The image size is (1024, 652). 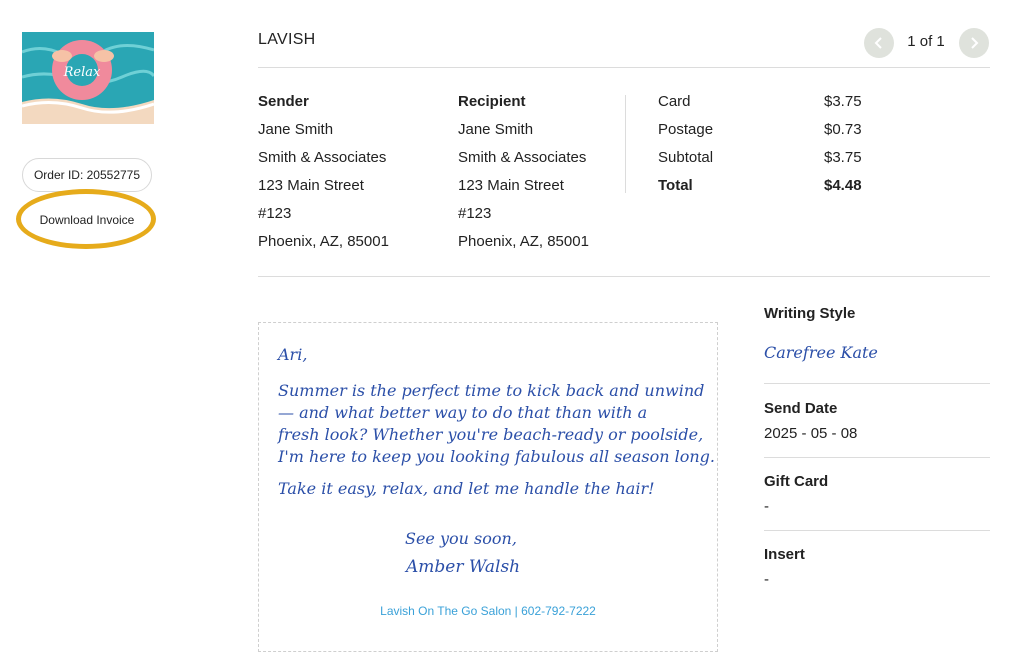 I want to click on header-divider, so click(x=624, y=67).